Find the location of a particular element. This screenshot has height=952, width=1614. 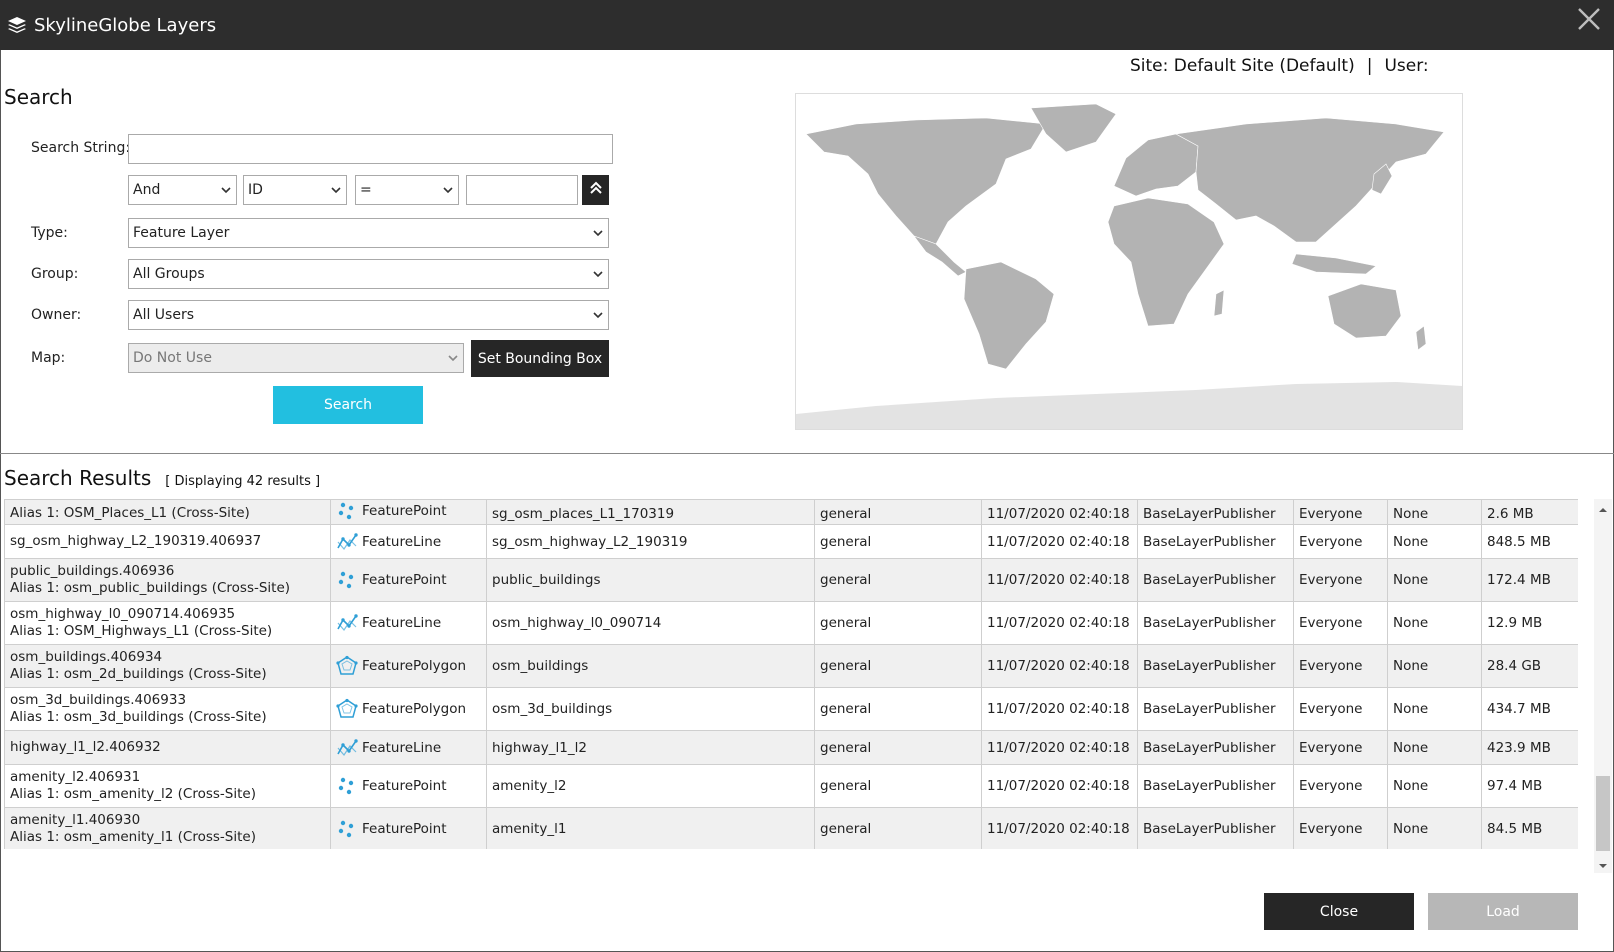

madagascar-shape is located at coordinates (1219, 303).